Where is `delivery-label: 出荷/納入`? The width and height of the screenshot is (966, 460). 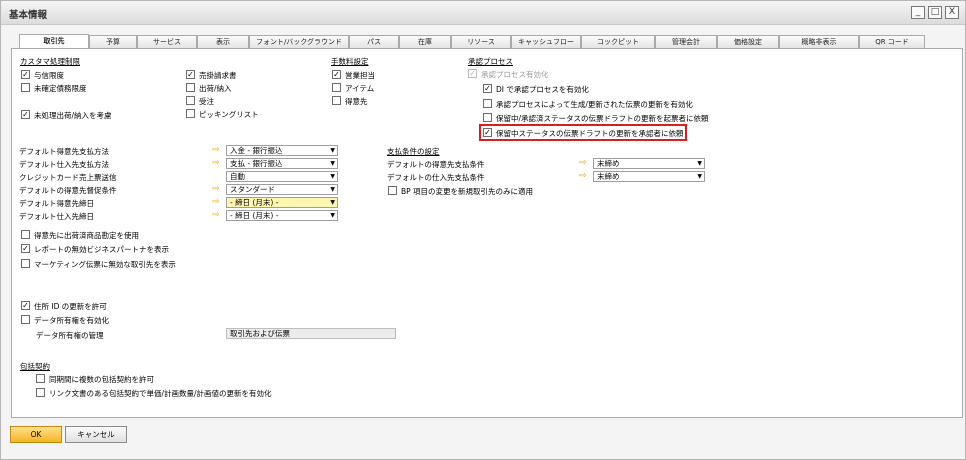 delivery-label: 出荷/納入 is located at coordinates (215, 88).